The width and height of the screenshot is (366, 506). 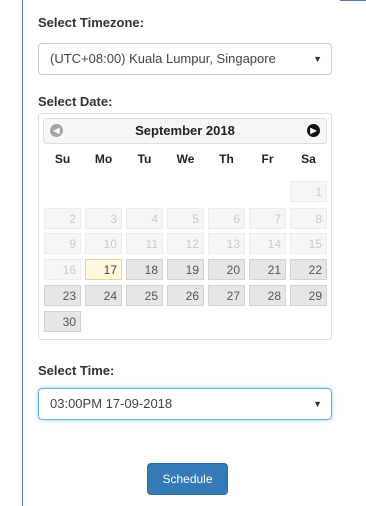 What do you see at coordinates (308, 269) in the screenshot?
I see `calendar-day: 22` at bounding box center [308, 269].